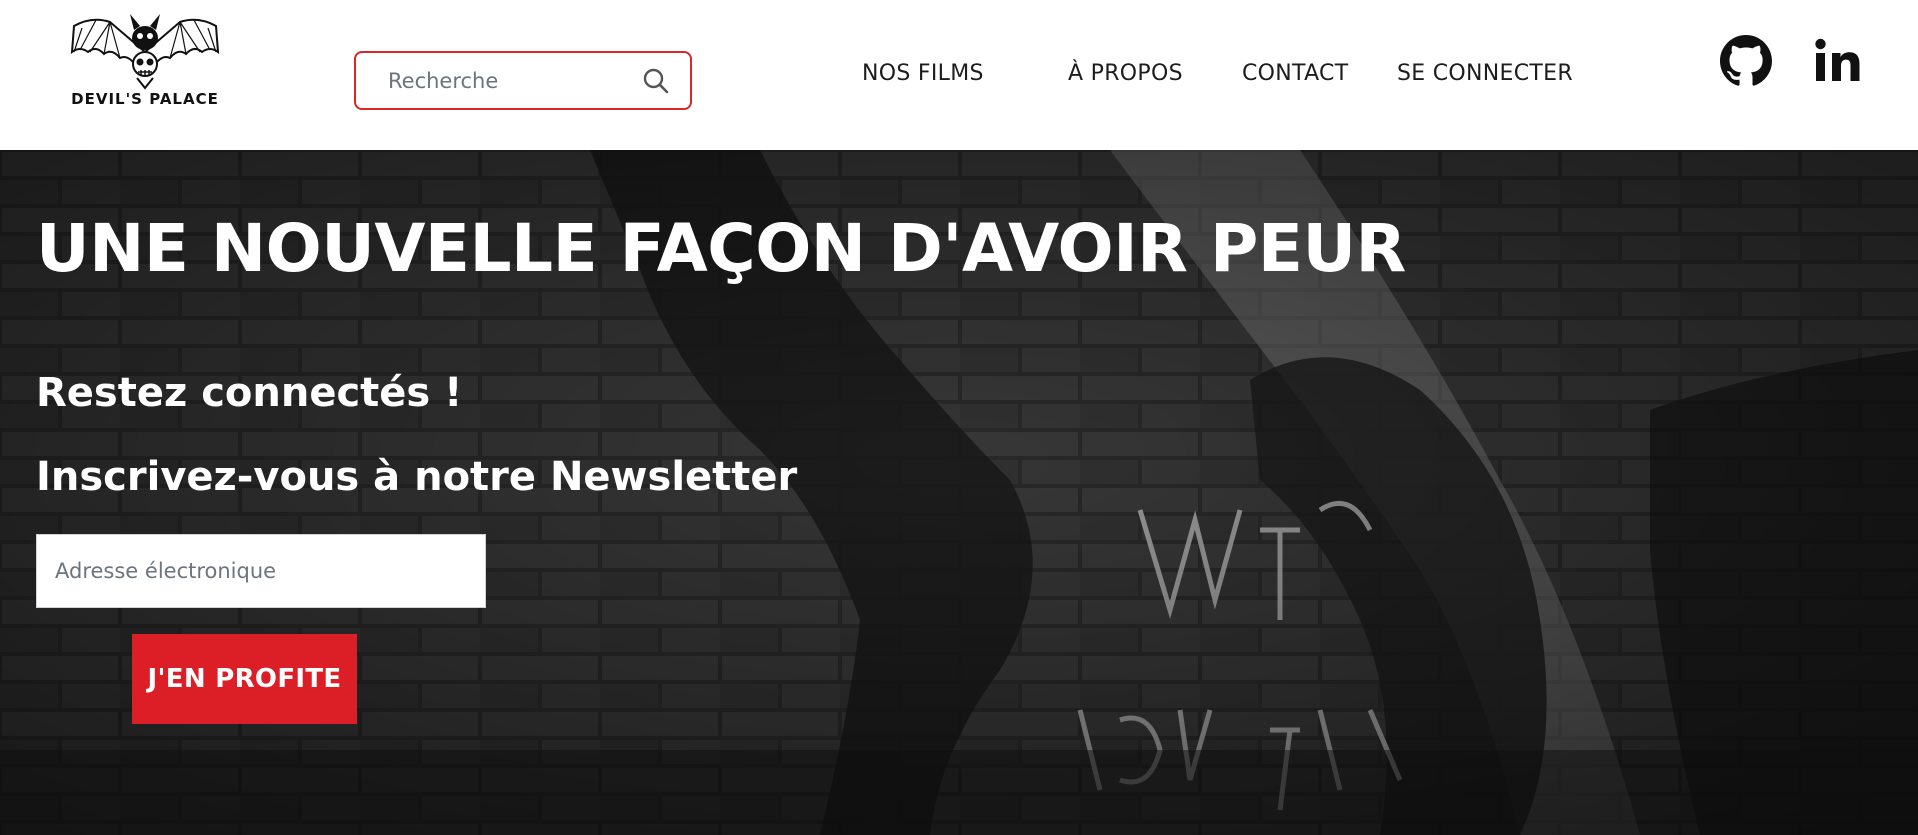 This screenshot has width=1918, height=835. I want to click on github-icon, so click(1746, 60).